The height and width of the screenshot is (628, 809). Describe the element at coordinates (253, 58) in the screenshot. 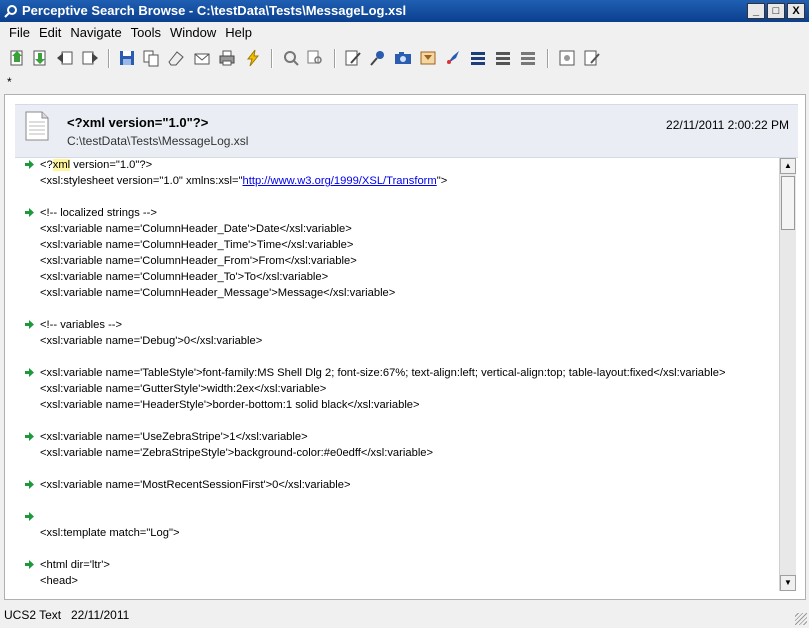

I see `lightning-icon` at that location.